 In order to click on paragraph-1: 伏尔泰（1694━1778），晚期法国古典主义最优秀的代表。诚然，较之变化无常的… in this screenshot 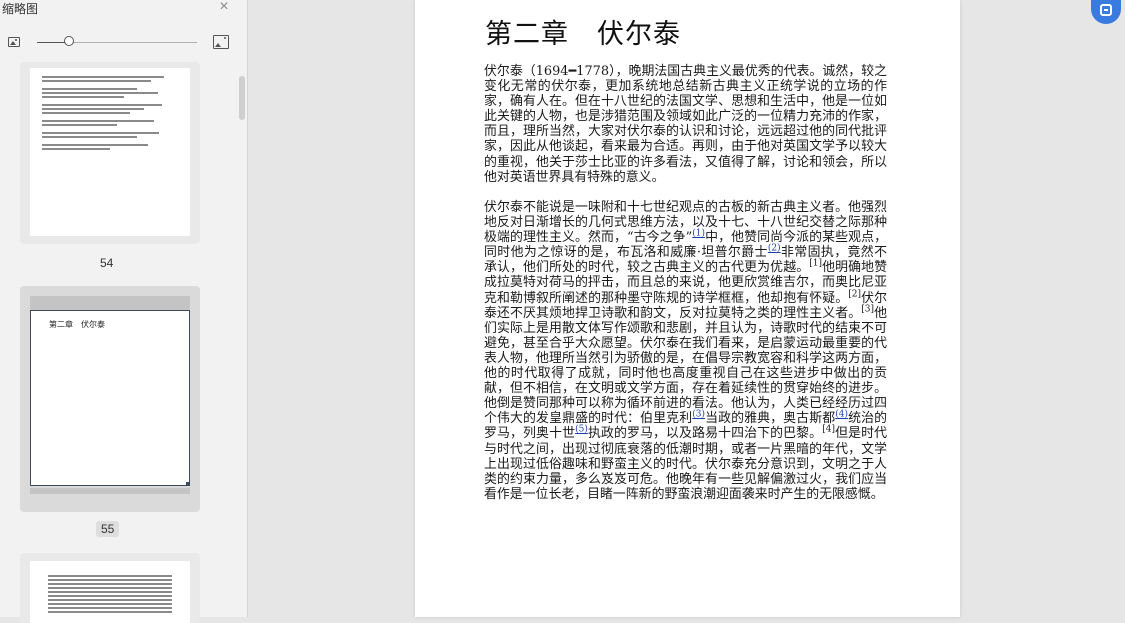, I will do `click(685, 124)`.